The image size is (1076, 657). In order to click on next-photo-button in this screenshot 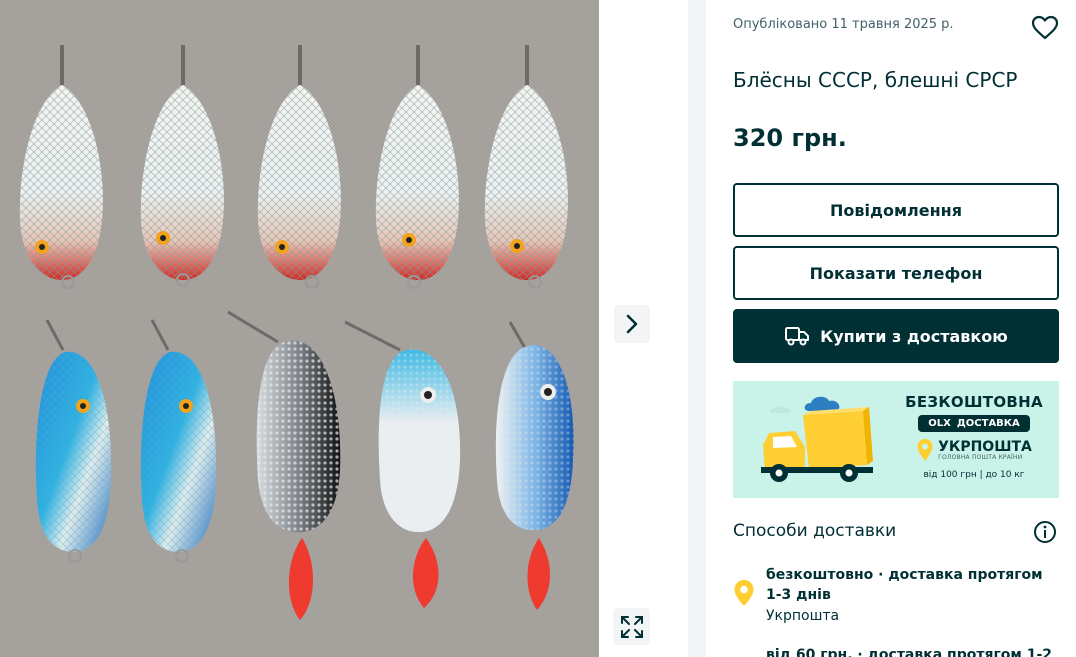, I will do `click(632, 324)`.